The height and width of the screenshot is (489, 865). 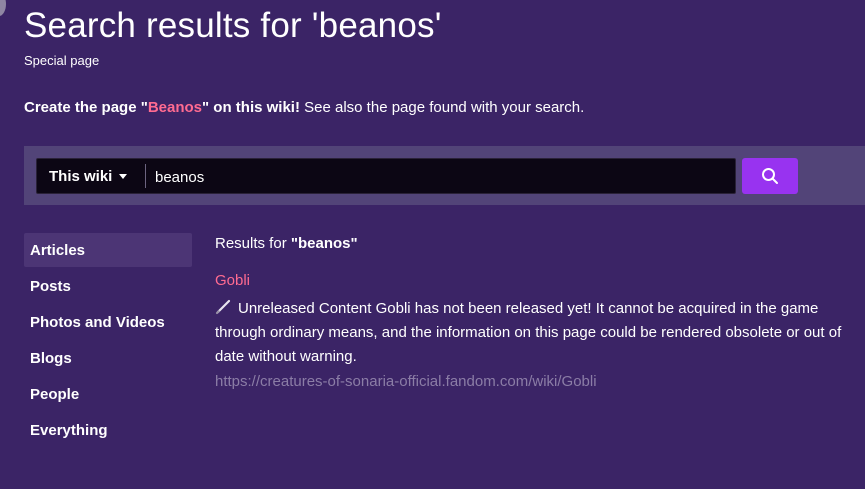 What do you see at coordinates (108, 250) in the screenshot?
I see `filter-articles: Articles` at bounding box center [108, 250].